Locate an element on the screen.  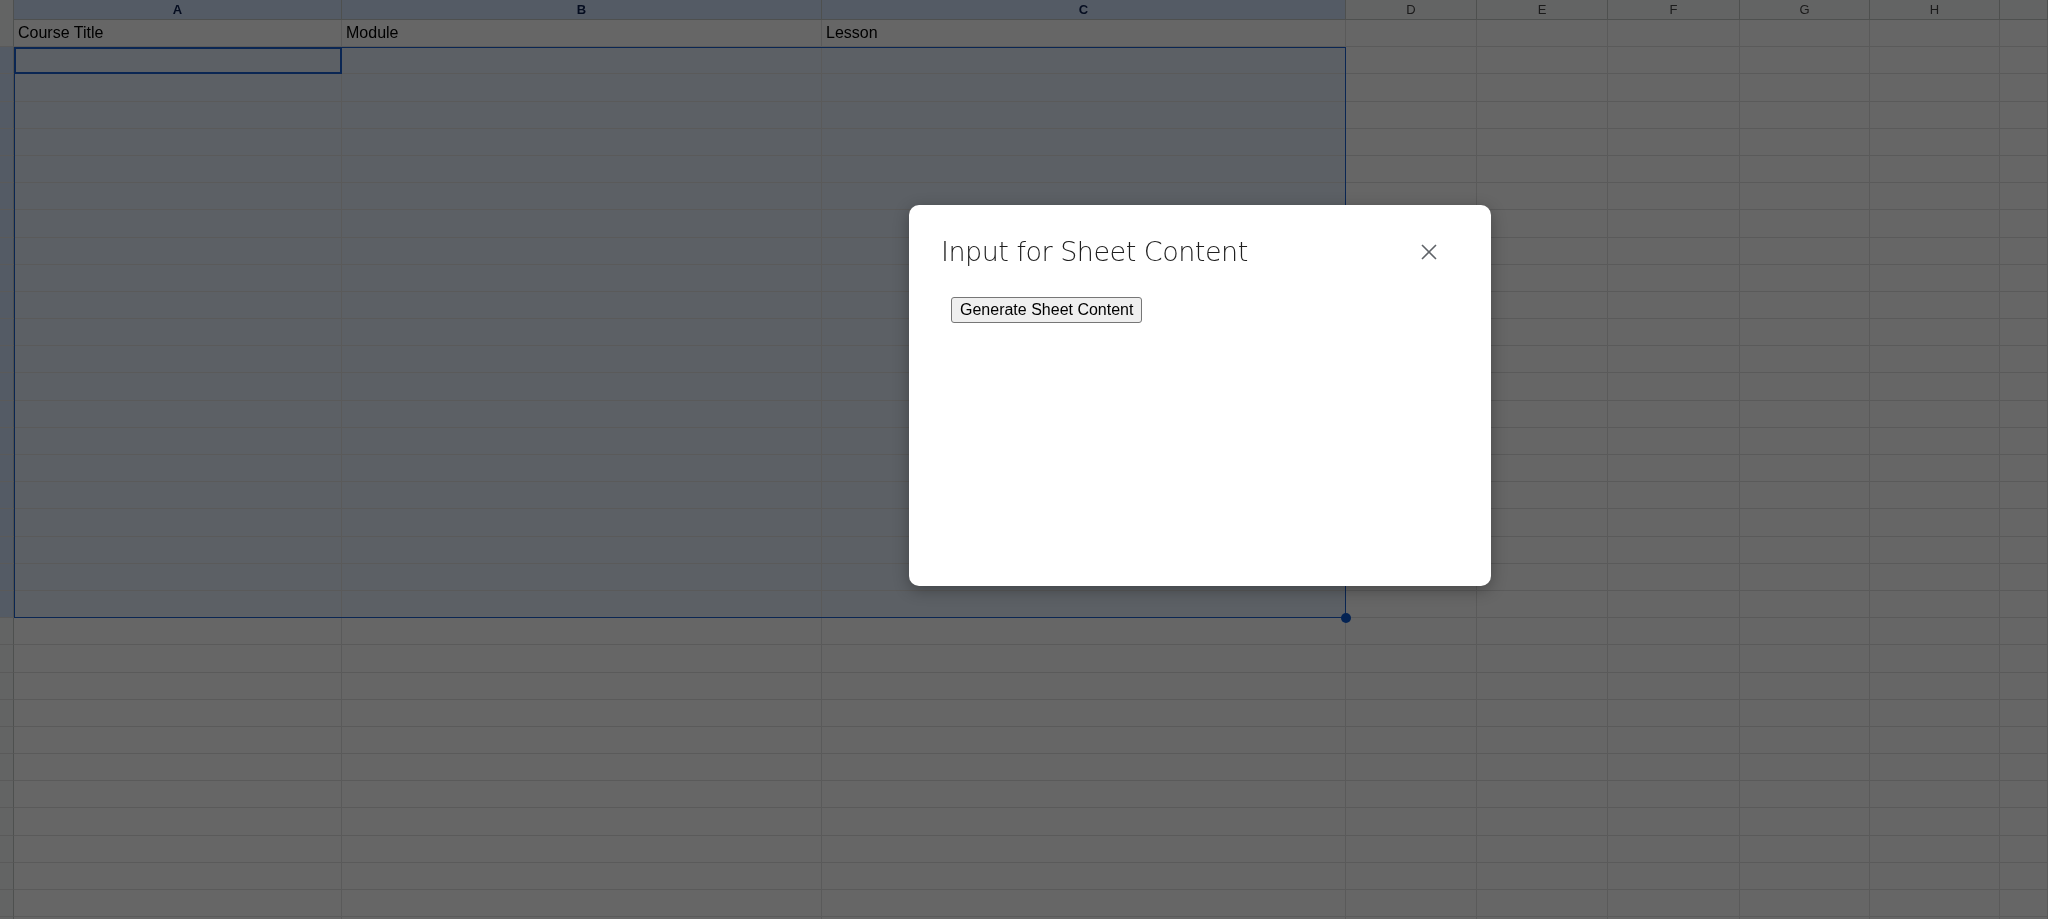
column-header: B is located at coordinates (582, 10).